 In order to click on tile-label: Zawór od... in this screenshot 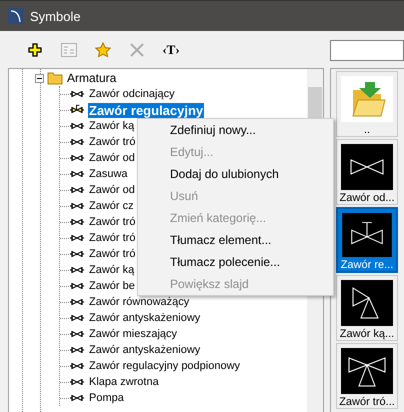, I will do `click(367, 198)`.